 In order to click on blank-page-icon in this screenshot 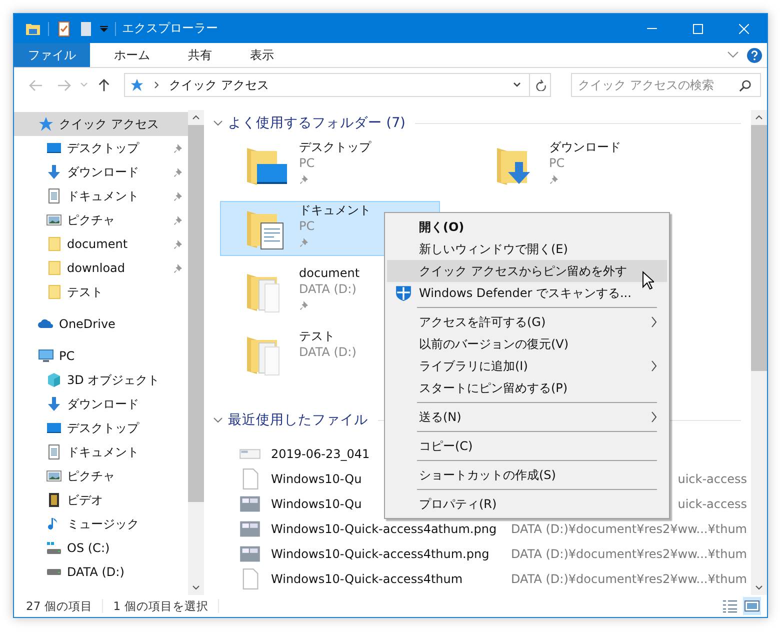, I will do `click(86, 28)`.